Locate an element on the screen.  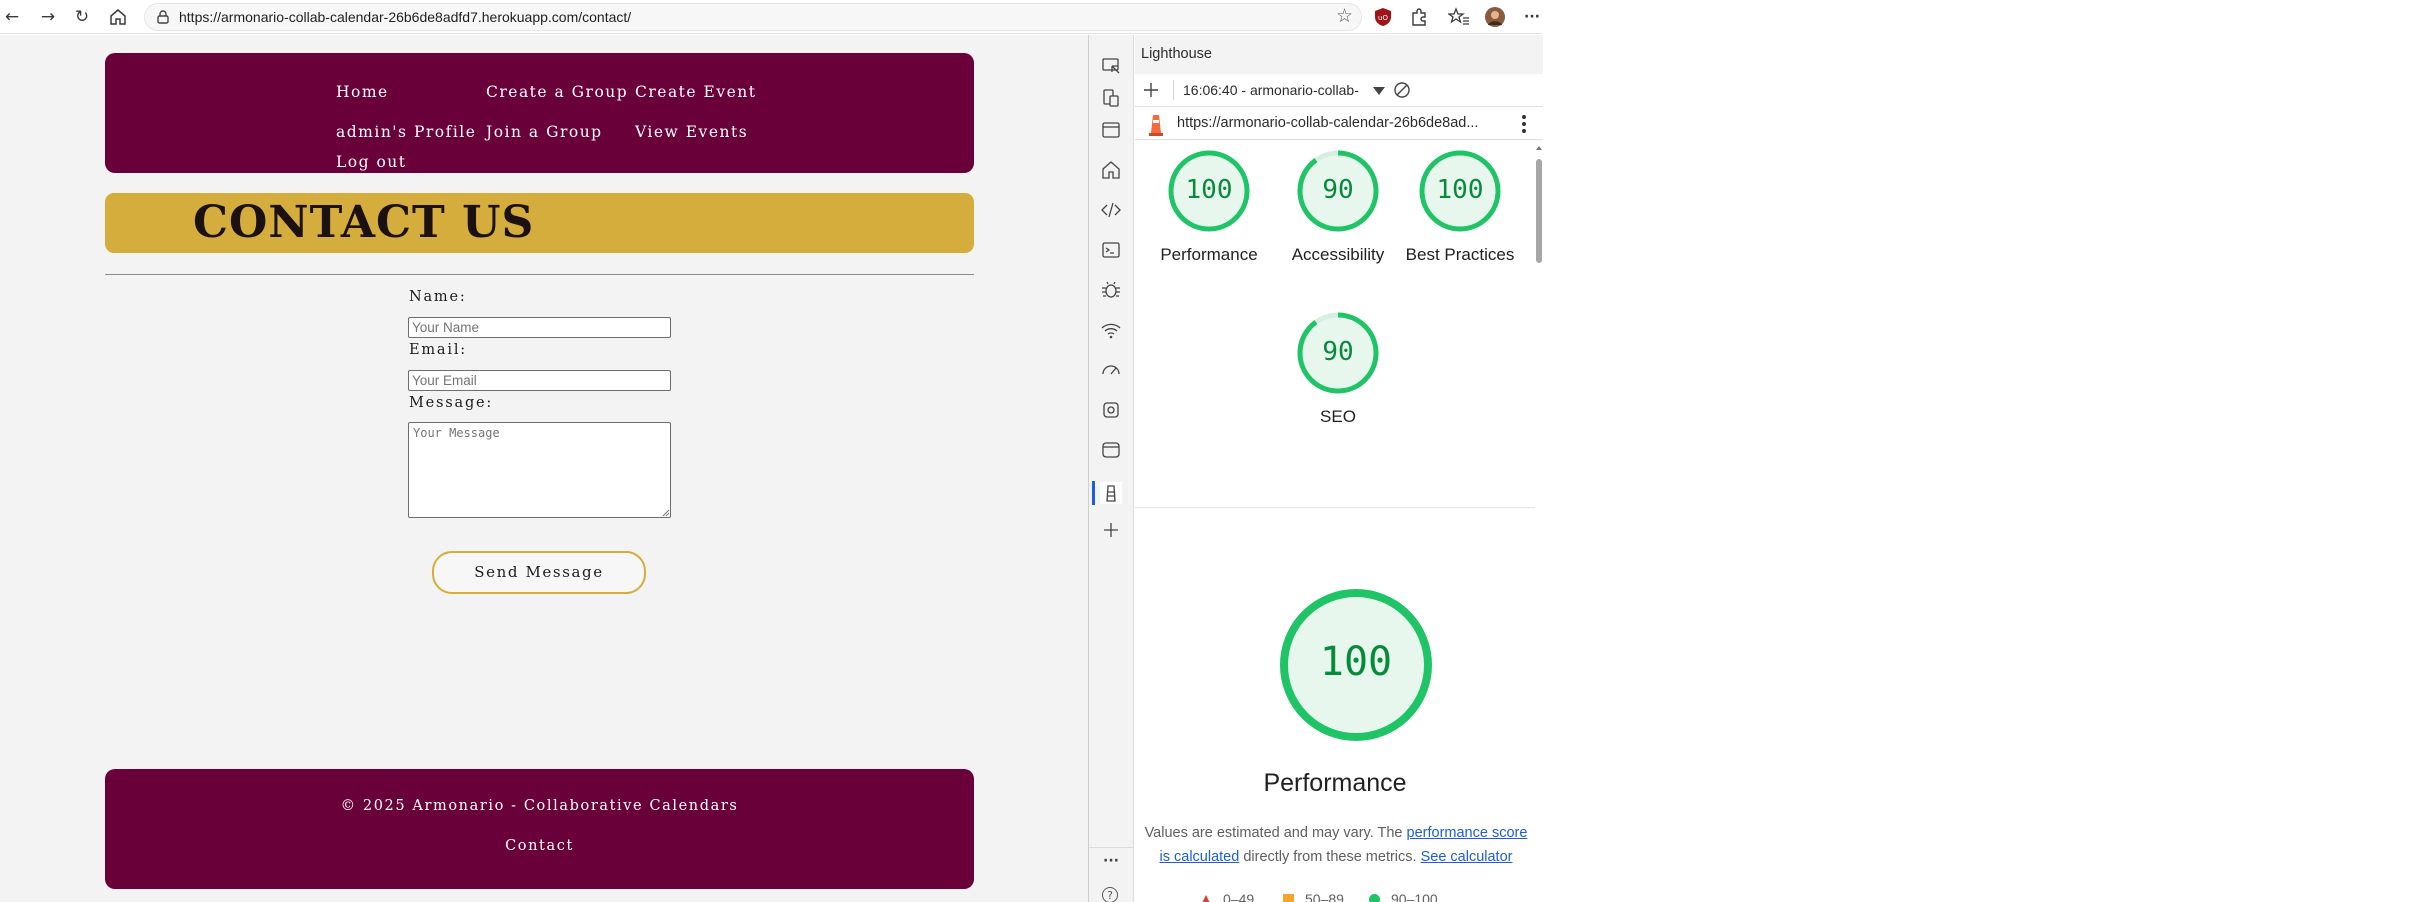
console-icon is located at coordinates (1111, 250).